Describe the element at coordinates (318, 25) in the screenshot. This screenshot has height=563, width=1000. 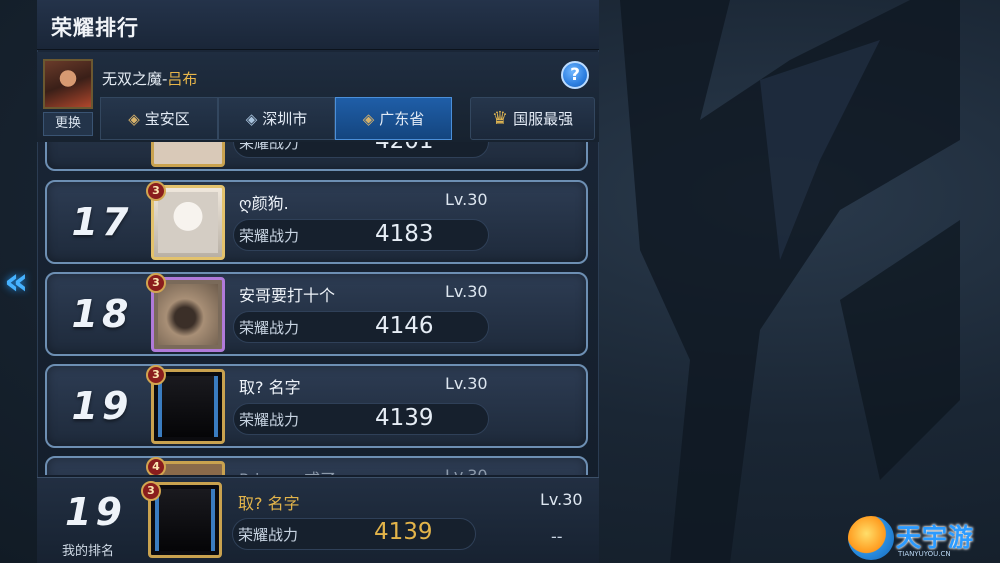
I see `title-bar: 荣耀排行` at that location.